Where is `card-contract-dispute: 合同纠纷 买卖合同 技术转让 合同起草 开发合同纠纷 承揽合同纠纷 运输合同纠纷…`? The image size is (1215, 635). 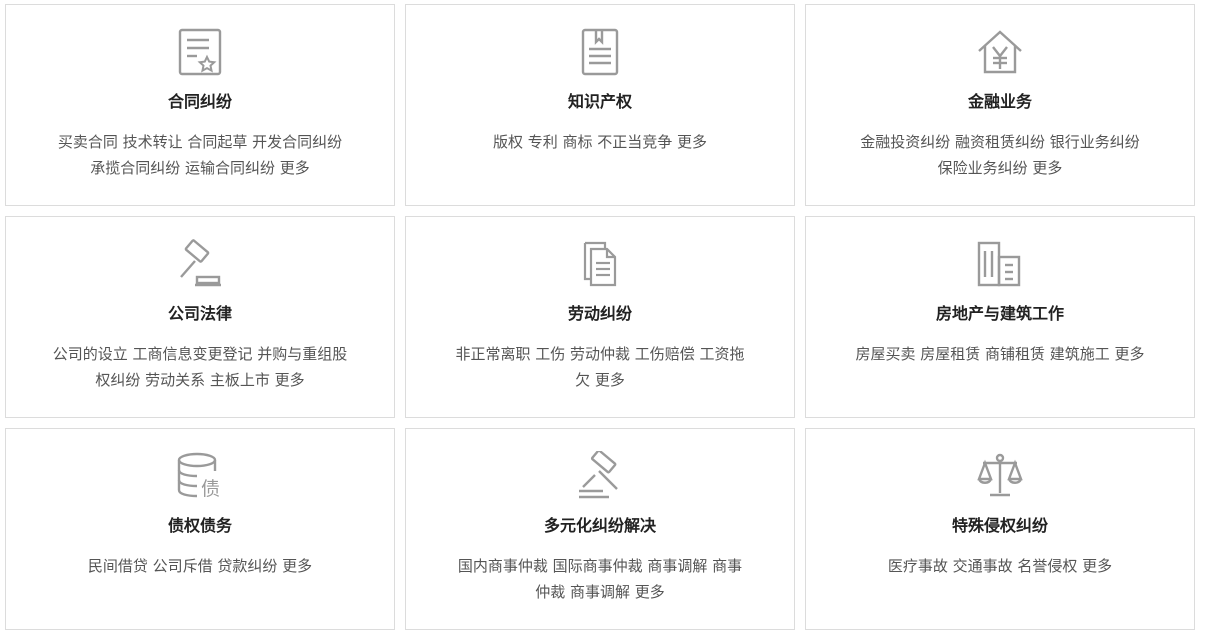
card-contract-dispute: 合同纠纷 买卖合同 技术转让 合同起草 开发合同纠纷 承揽合同纠纷 运输合同纠纷… is located at coordinates (200, 105).